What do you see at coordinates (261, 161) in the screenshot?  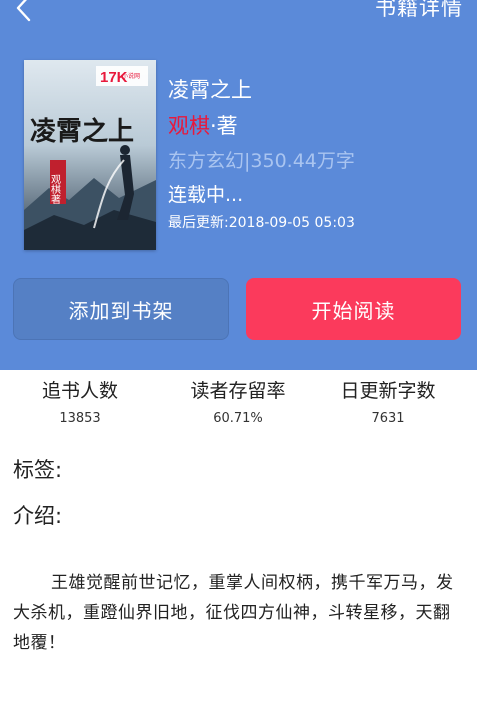 I see `genre-word-count: 东方玄幻|350.44万字` at bounding box center [261, 161].